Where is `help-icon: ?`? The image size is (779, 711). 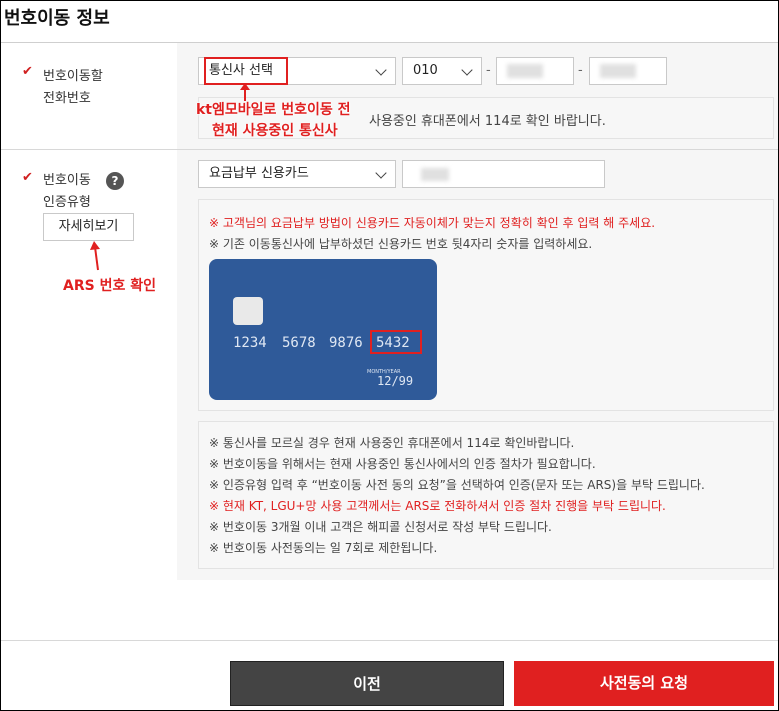
help-icon: ? is located at coordinates (115, 181).